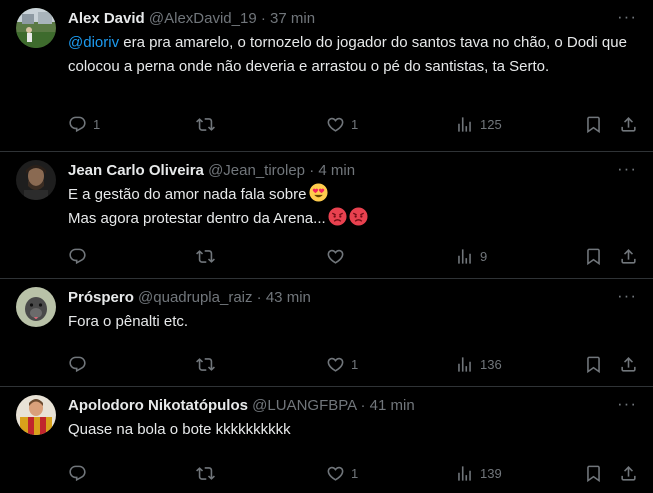  I want to click on author-handle: @AlexDavid_19, so click(203, 18).